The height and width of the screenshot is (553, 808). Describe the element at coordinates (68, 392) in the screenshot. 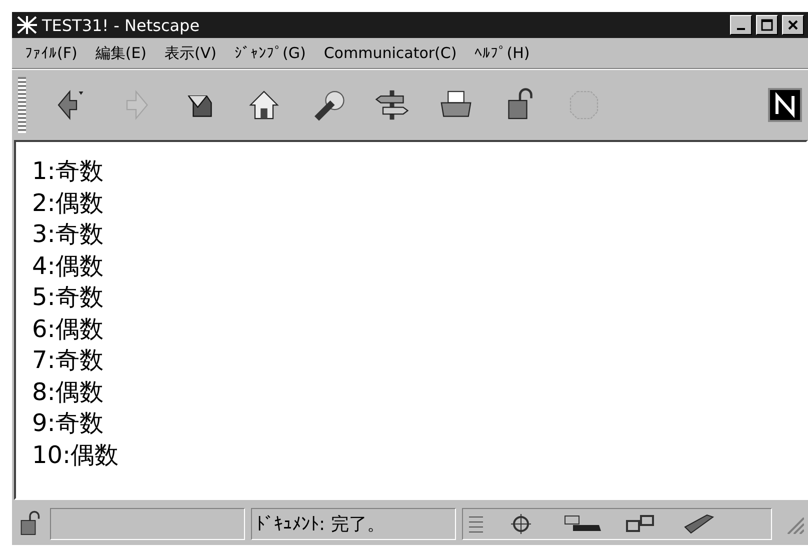

I see `text-line: 8:偶数` at that location.